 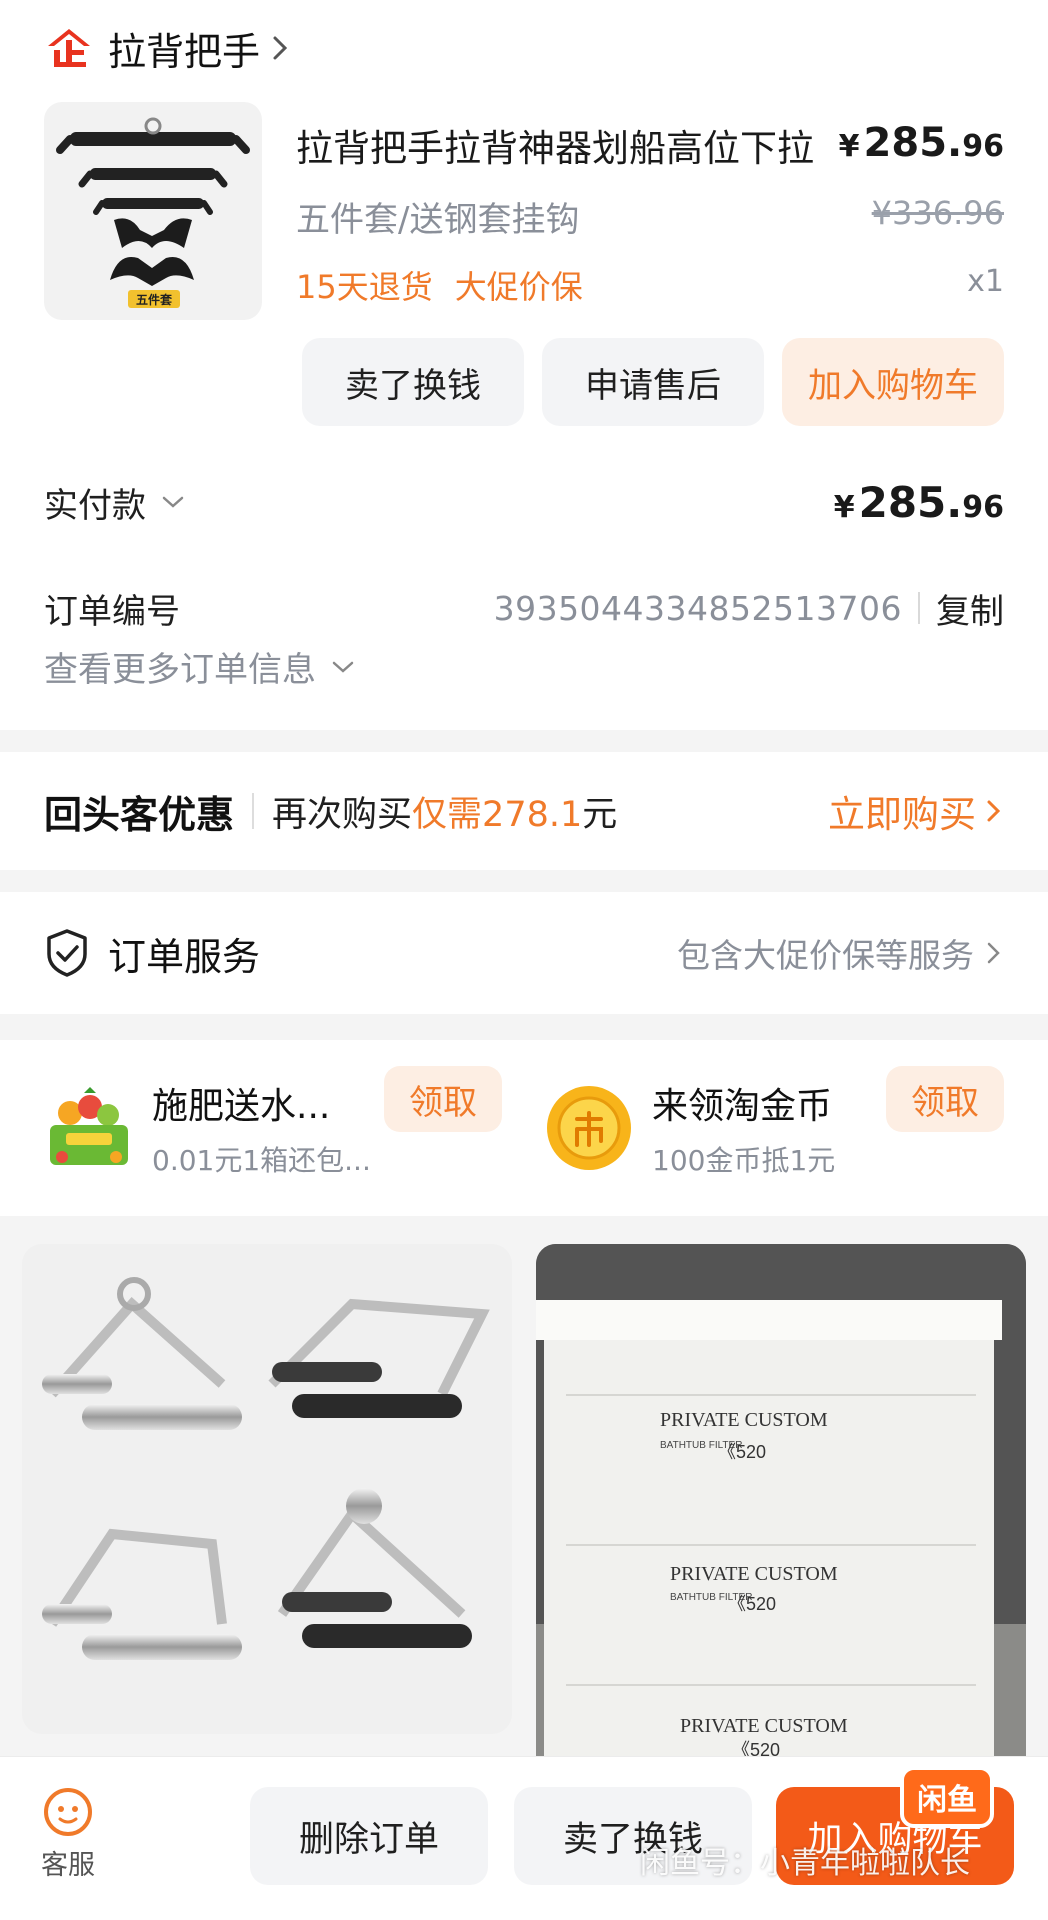 I want to click on customer-service-label: 客服, so click(x=68, y=1865).